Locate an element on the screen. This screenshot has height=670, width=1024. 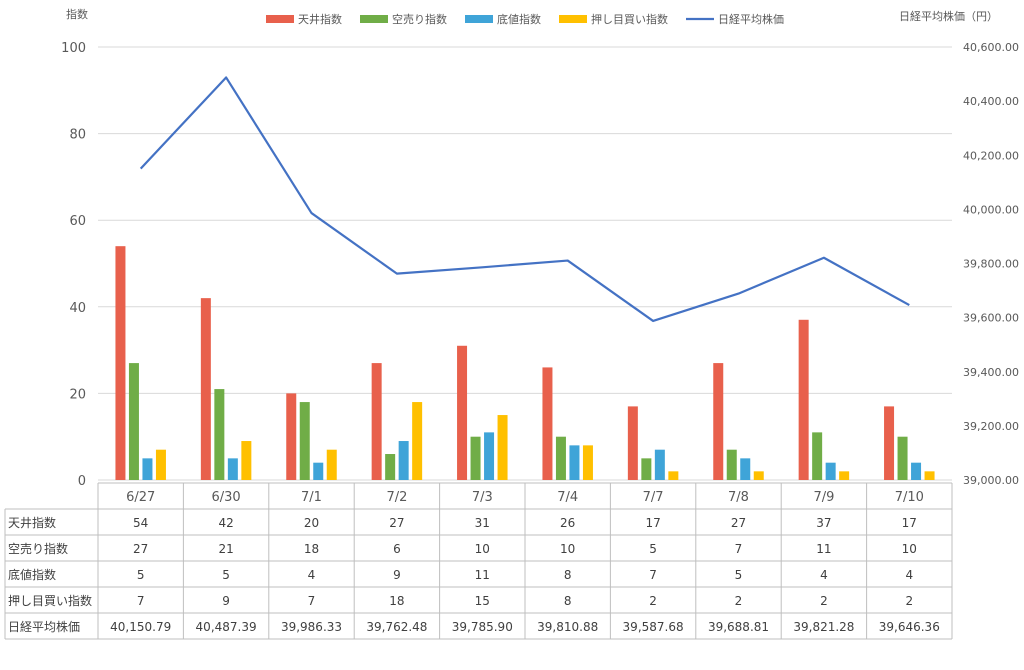
y2-tick-label: 40,600.00 is located at coordinates (991, 47).